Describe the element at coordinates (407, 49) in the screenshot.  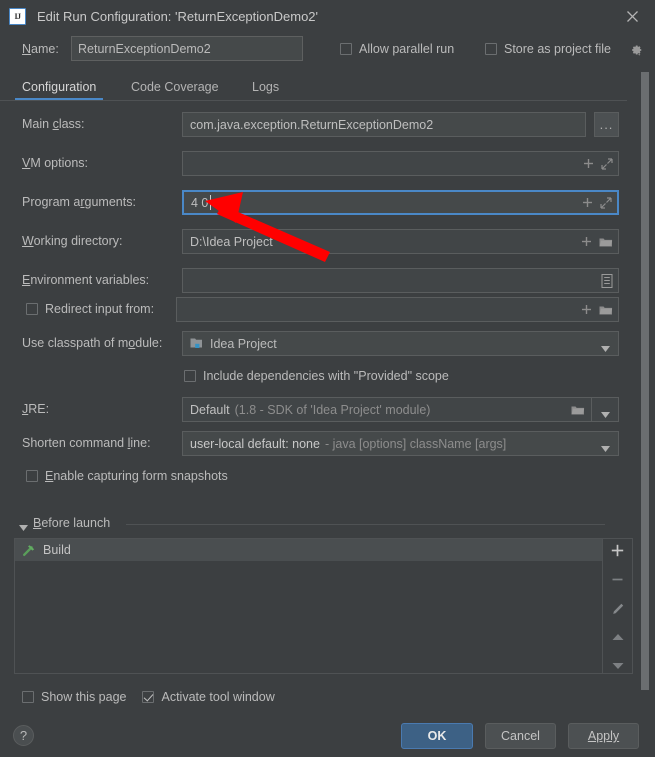
I see `allow-parallel-run-label: Allow parallel run` at that location.